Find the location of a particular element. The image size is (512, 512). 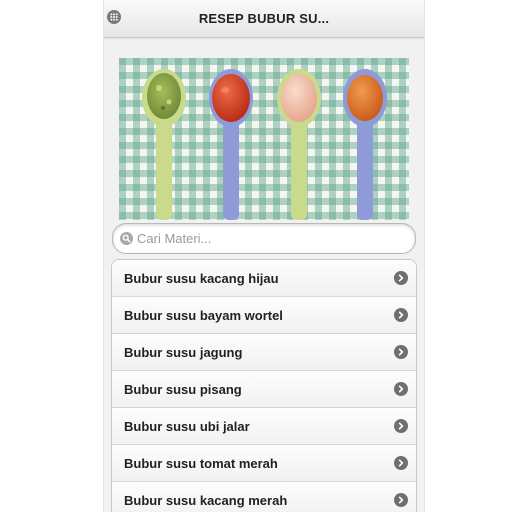

search-bar is located at coordinates (264, 238).